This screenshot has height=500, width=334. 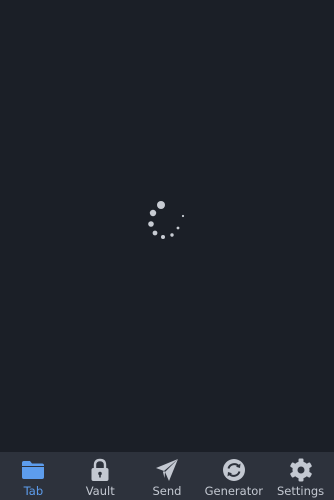 What do you see at coordinates (33, 491) in the screenshot?
I see `tab-label: Tab` at bounding box center [33, 491].